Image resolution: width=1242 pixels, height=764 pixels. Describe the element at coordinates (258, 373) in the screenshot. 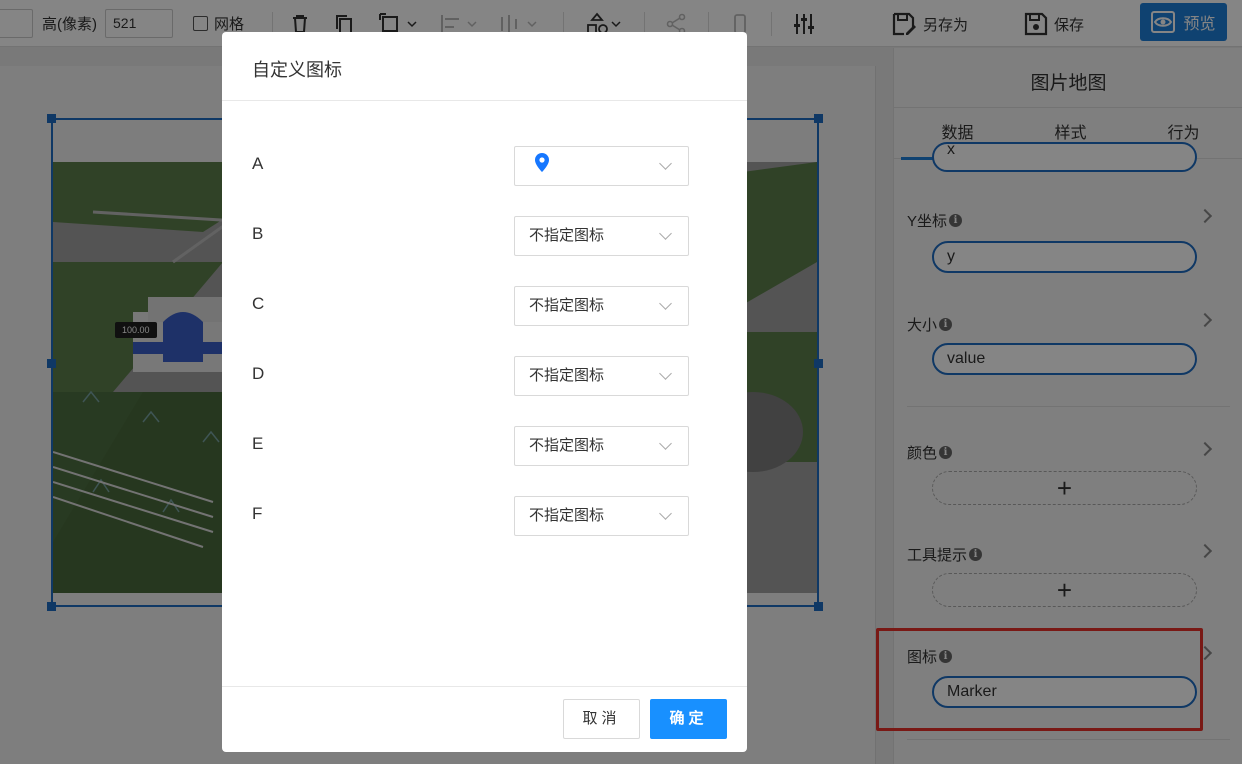

I see `category-label: D` at that location.